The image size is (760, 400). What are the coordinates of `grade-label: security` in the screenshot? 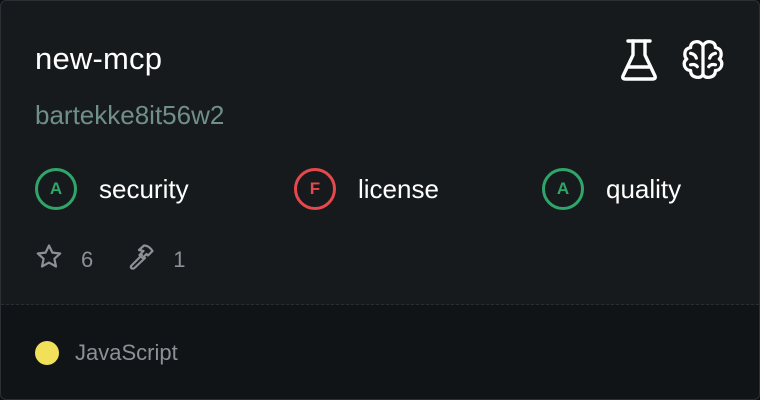 It's located at (144, 189).